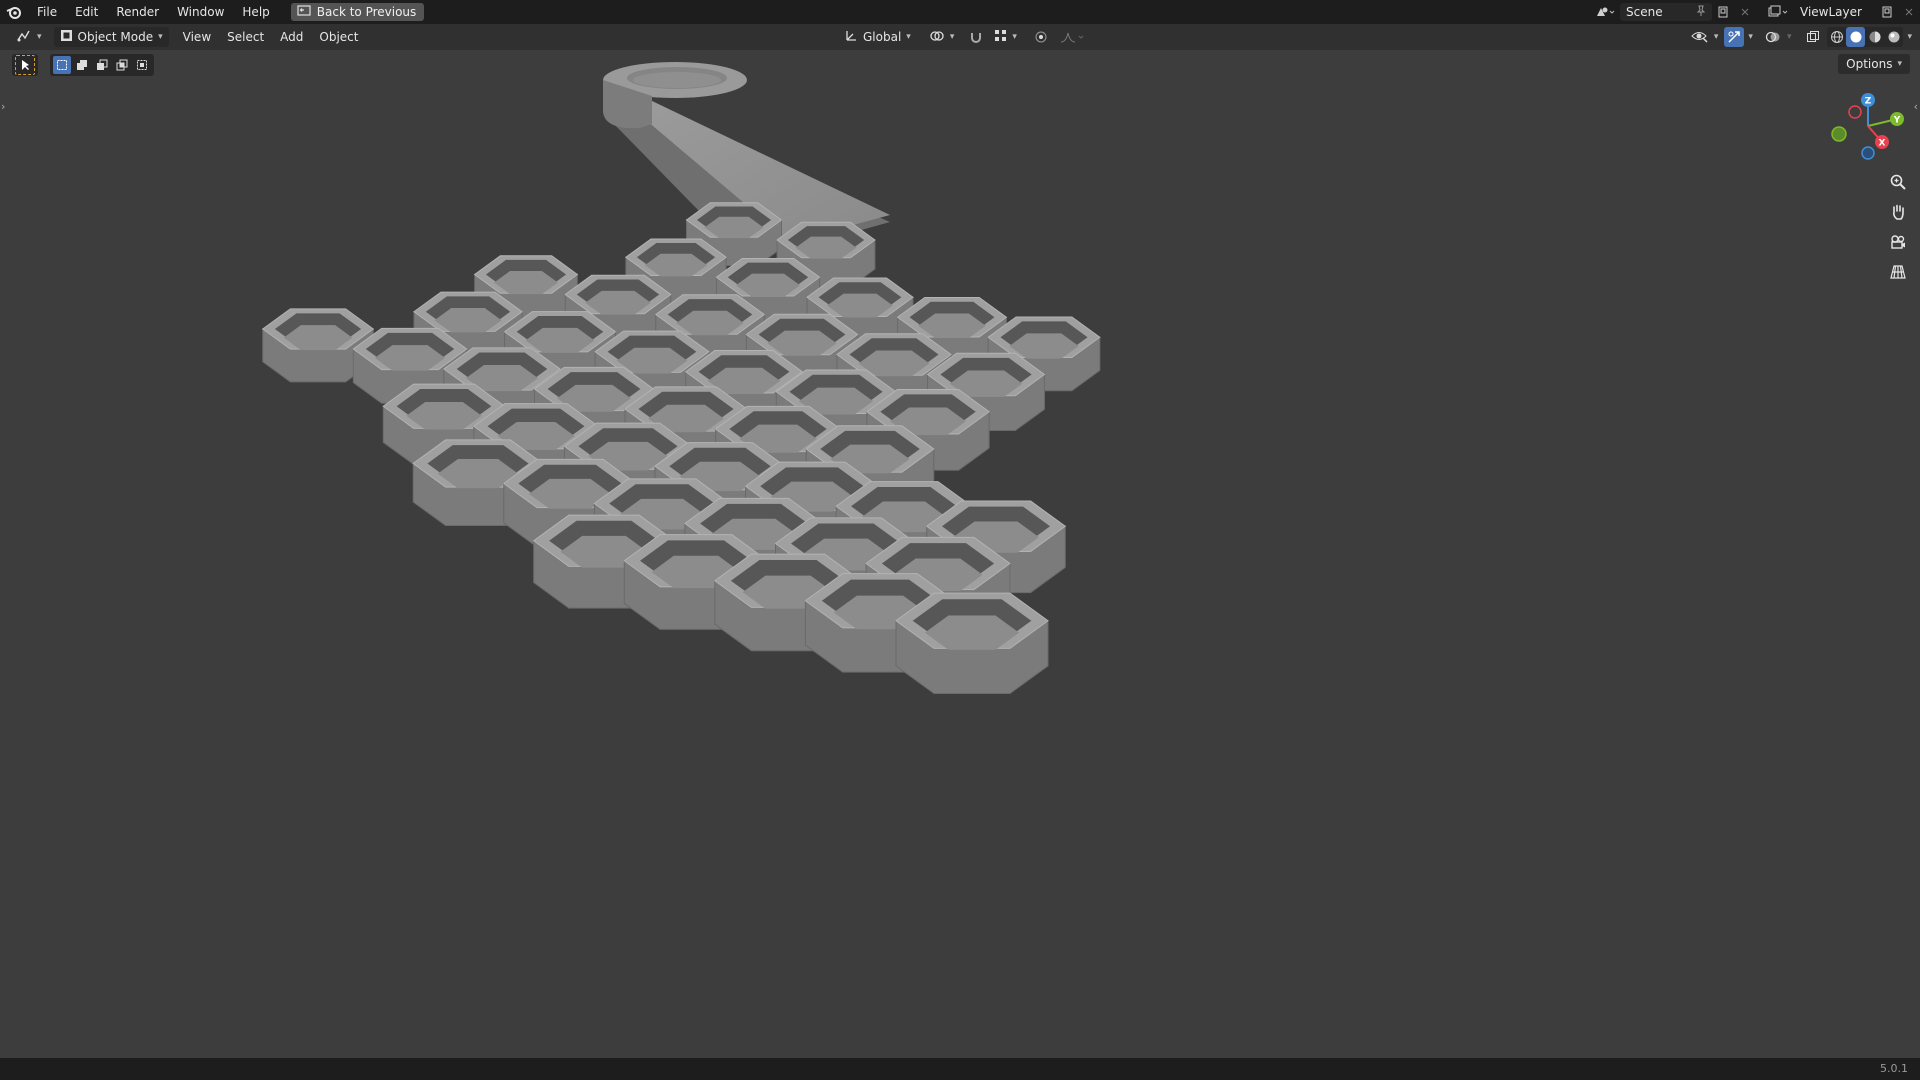  I want to click on menu-render: Render, so click(137, 12).